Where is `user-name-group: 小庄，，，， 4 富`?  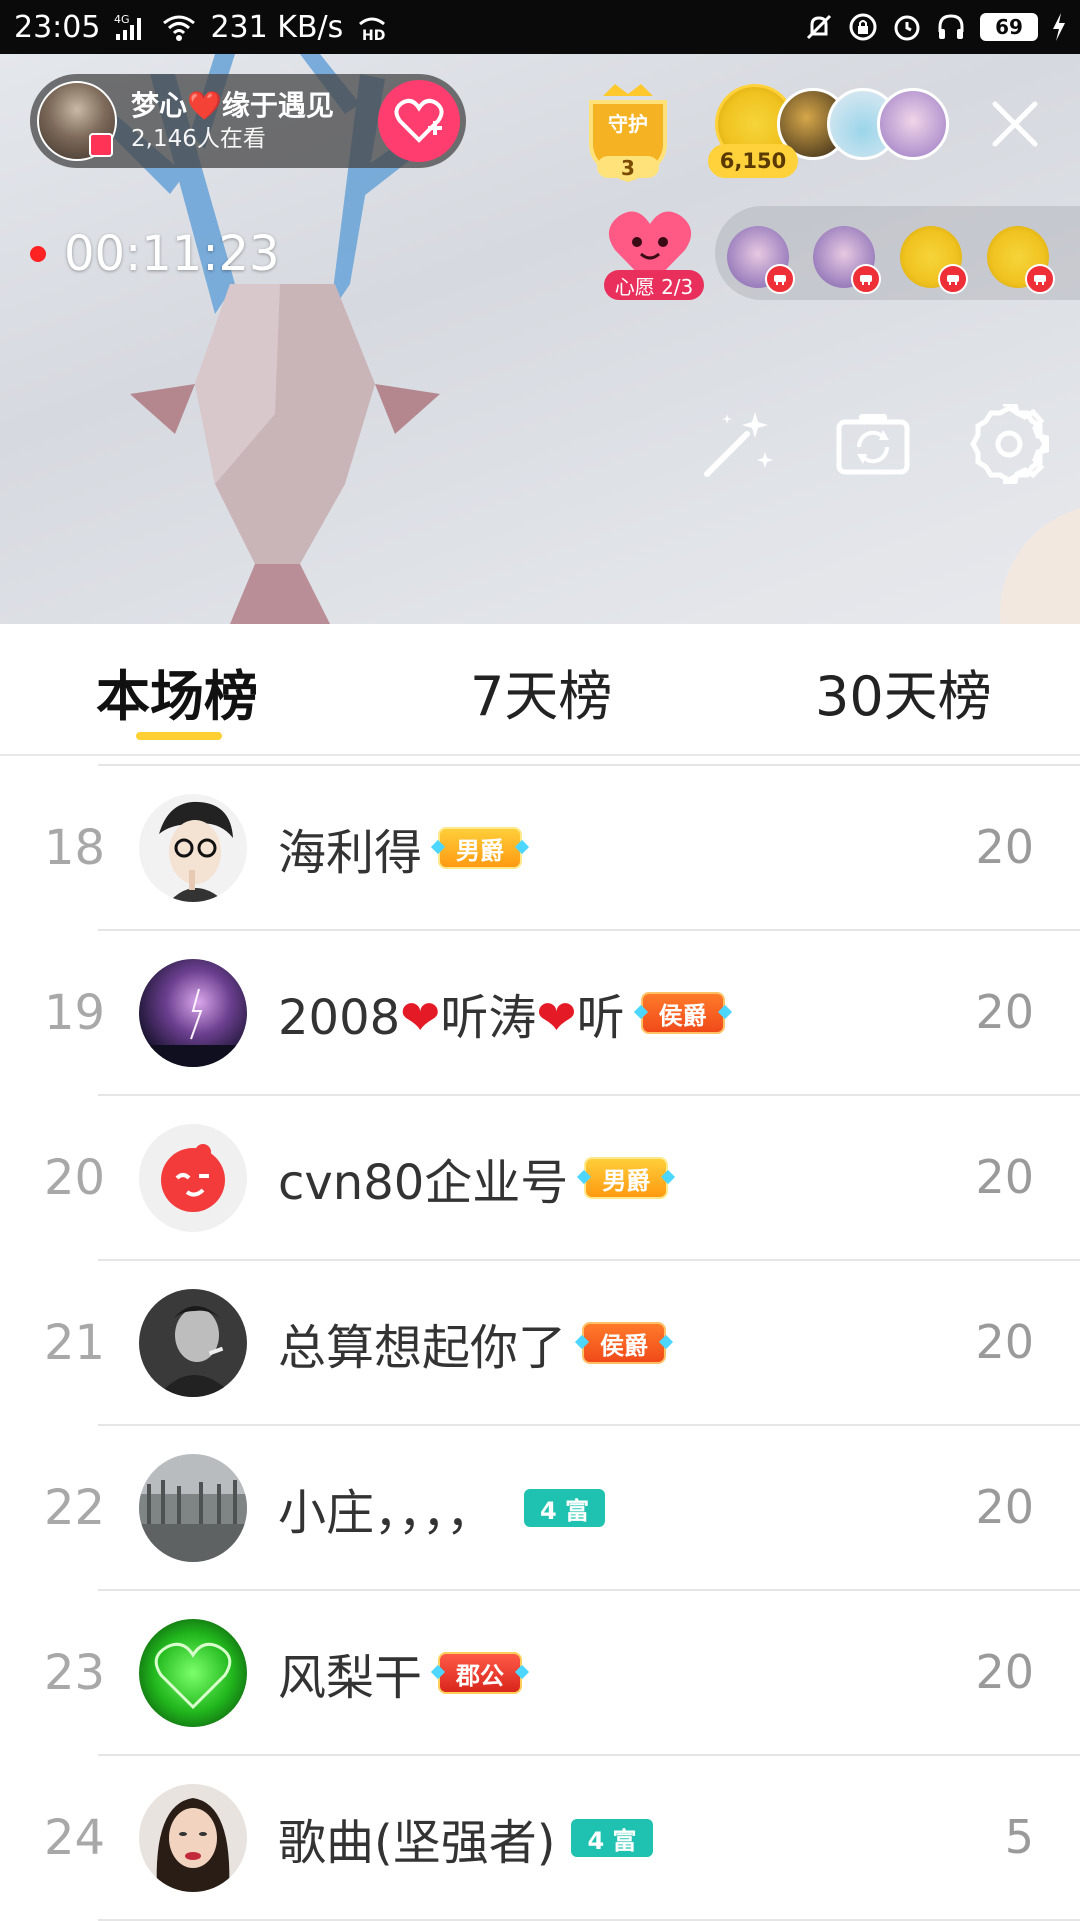 user-name-group: 小庄，，，， 4 富 is located at coordinates (442, 1508).